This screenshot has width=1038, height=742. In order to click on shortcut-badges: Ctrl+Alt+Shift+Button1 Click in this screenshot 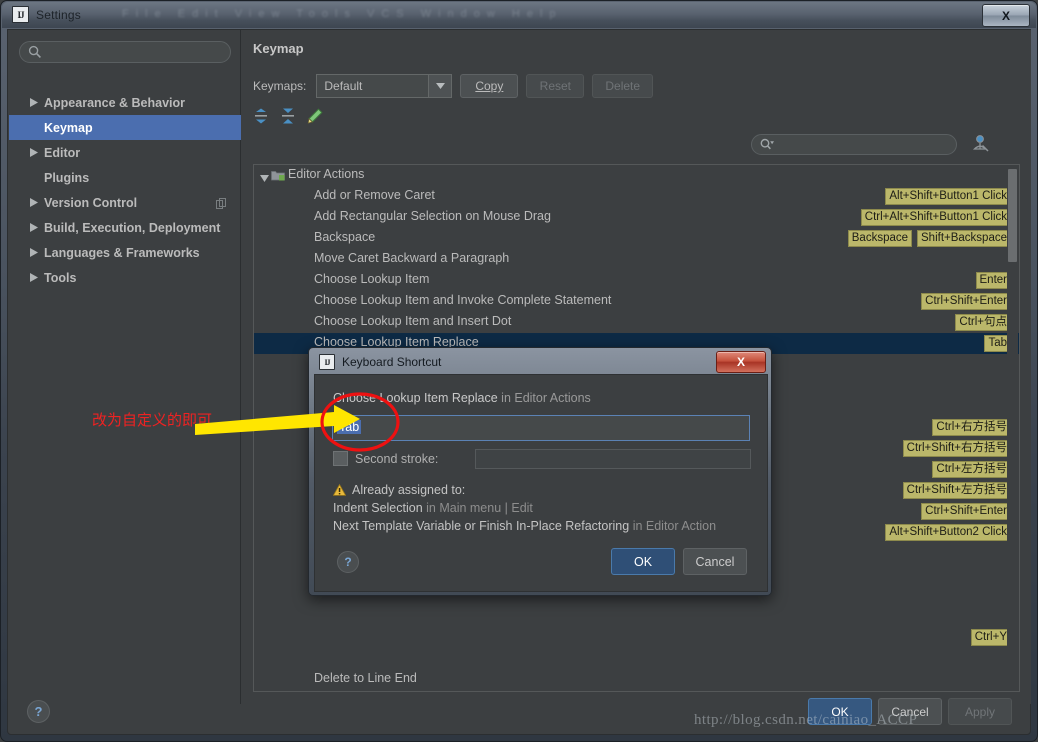, I will do `click(935, 217)`.